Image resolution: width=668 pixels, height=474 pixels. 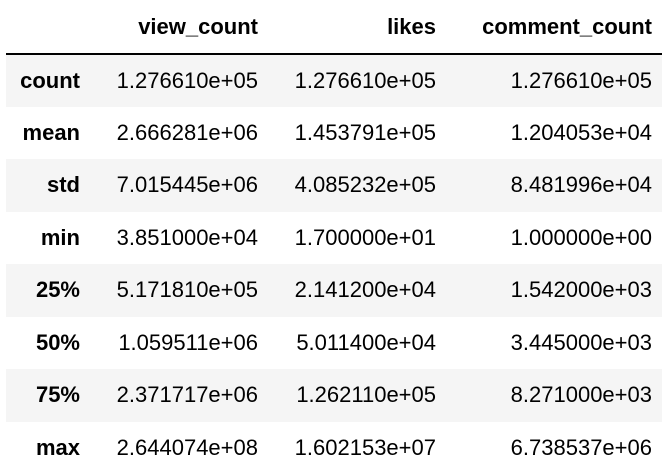 I want to click on cell-likes: 1.602153e+07, so click(x=357, y=448).